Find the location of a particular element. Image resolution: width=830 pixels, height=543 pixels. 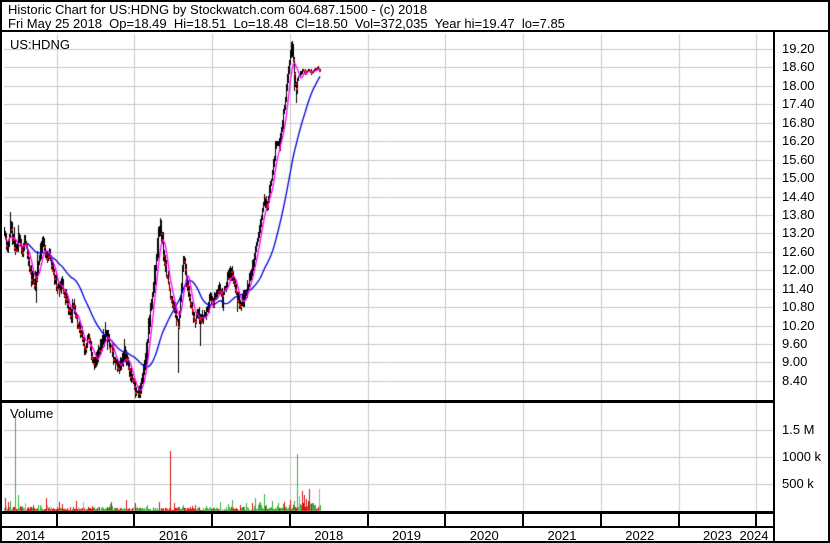

price-tick-label: 12.00 is located at coordinates (798, 270).